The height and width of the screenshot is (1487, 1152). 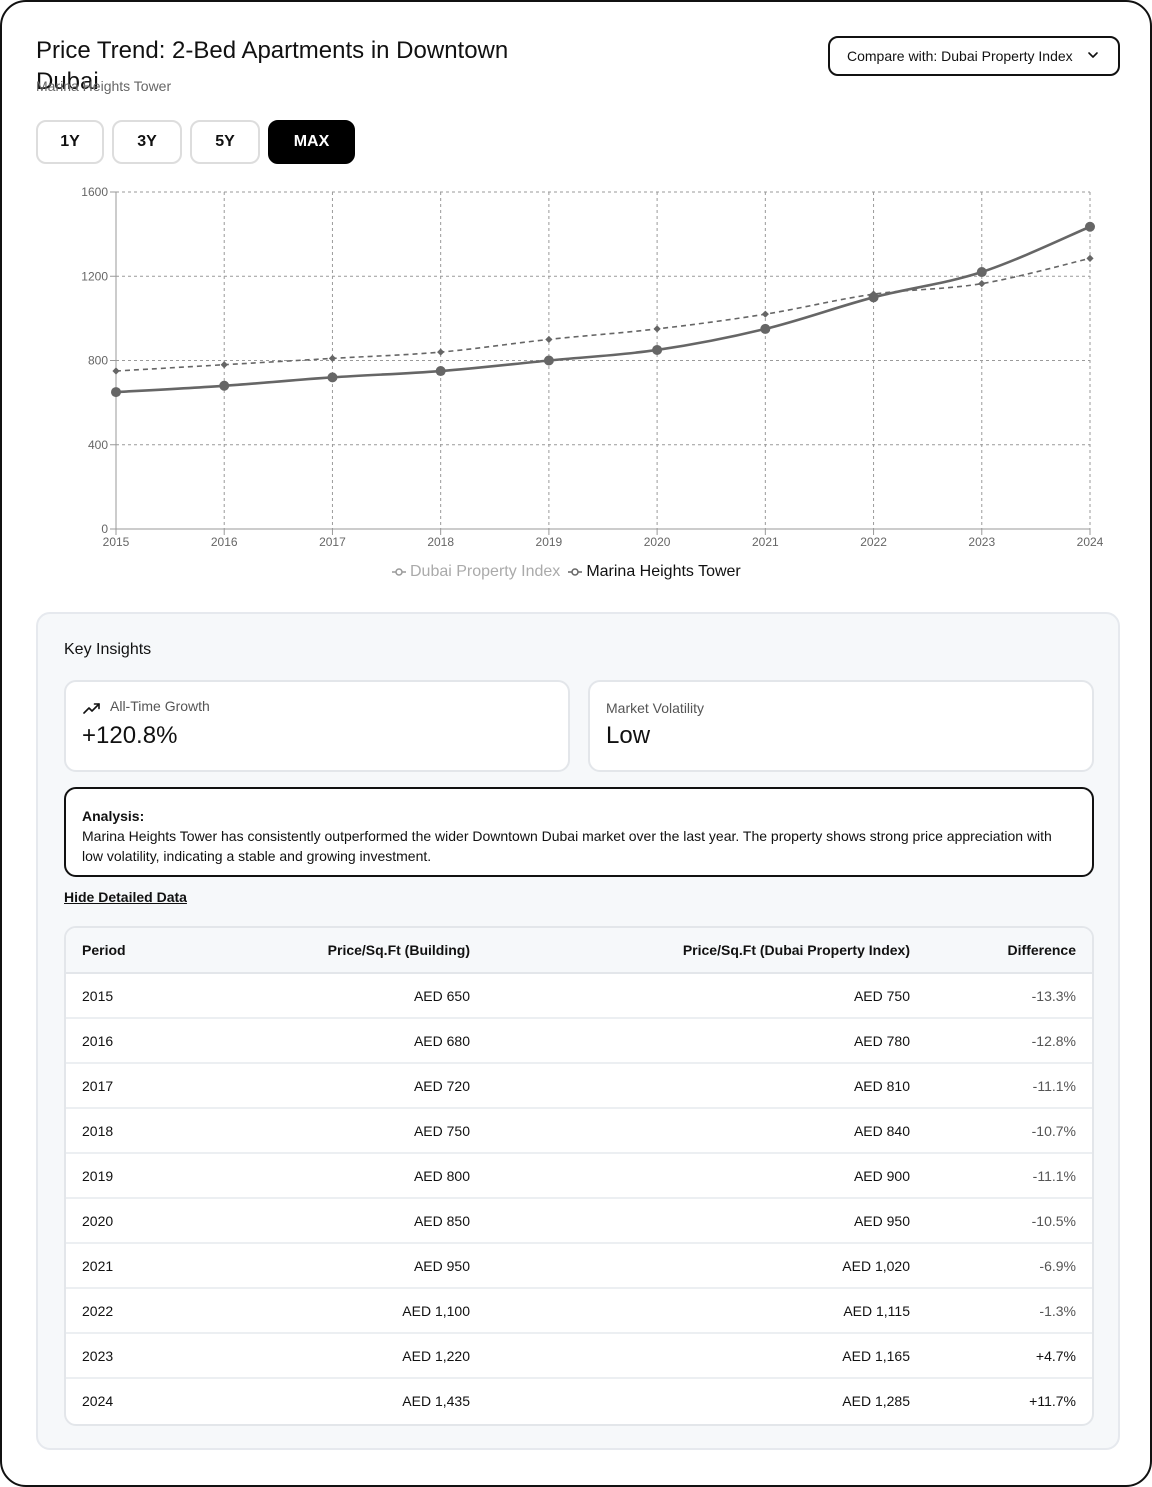 What do you see at coordinates (579, 1040) in the screenshot?
I see `table-row: 2016 AED 680 AED 780 -12.8%` at bounding box center [579, 1040].